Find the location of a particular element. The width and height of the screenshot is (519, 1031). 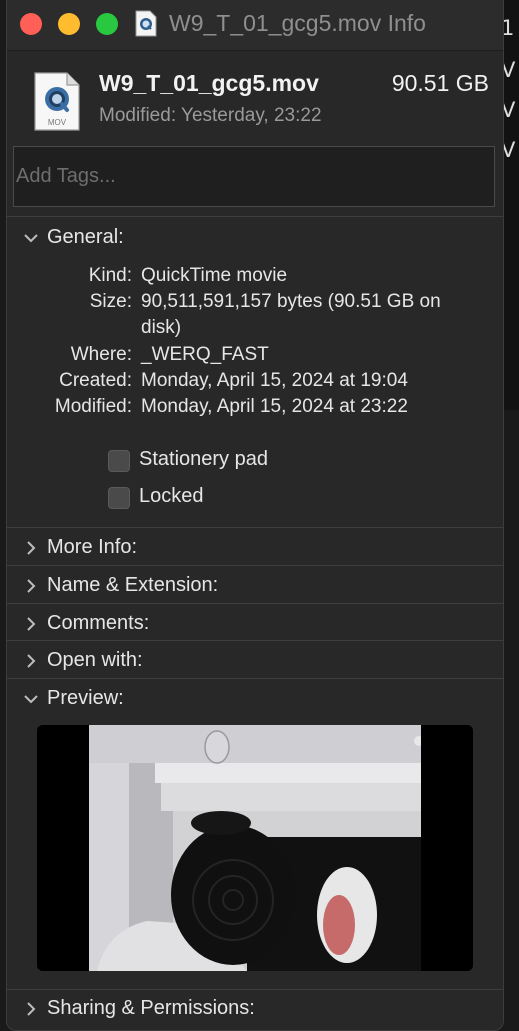

title-bar: W9_T_01_gcg5.mov Info is located at coordinates (255, 25).